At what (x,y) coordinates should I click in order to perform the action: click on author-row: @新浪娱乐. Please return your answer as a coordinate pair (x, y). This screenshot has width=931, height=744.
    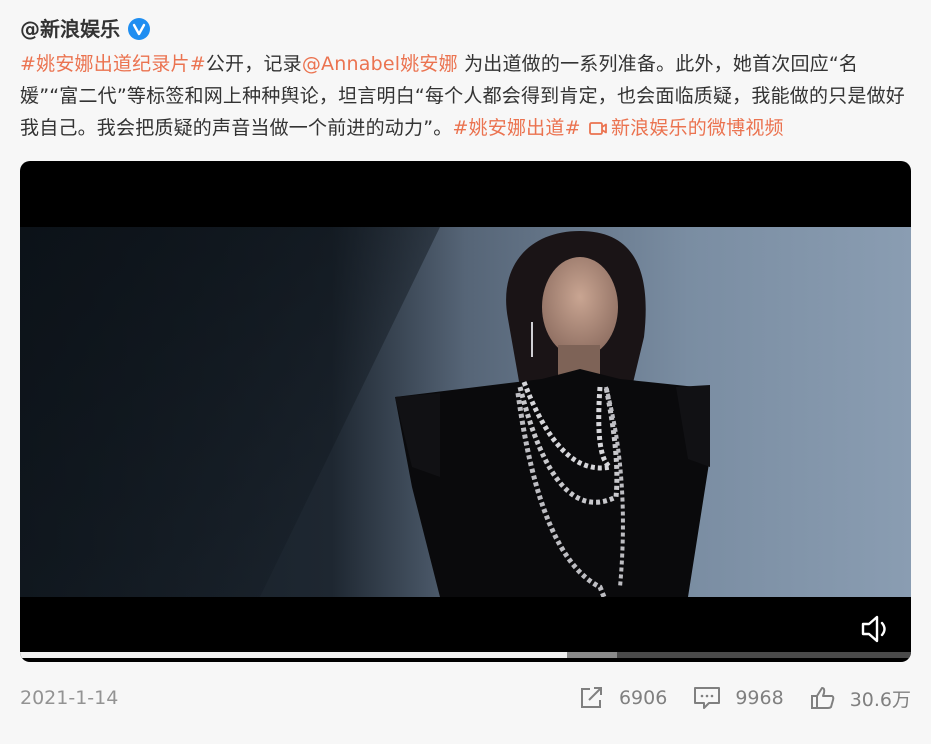
    Looking at the image, I should click on (85, 29).